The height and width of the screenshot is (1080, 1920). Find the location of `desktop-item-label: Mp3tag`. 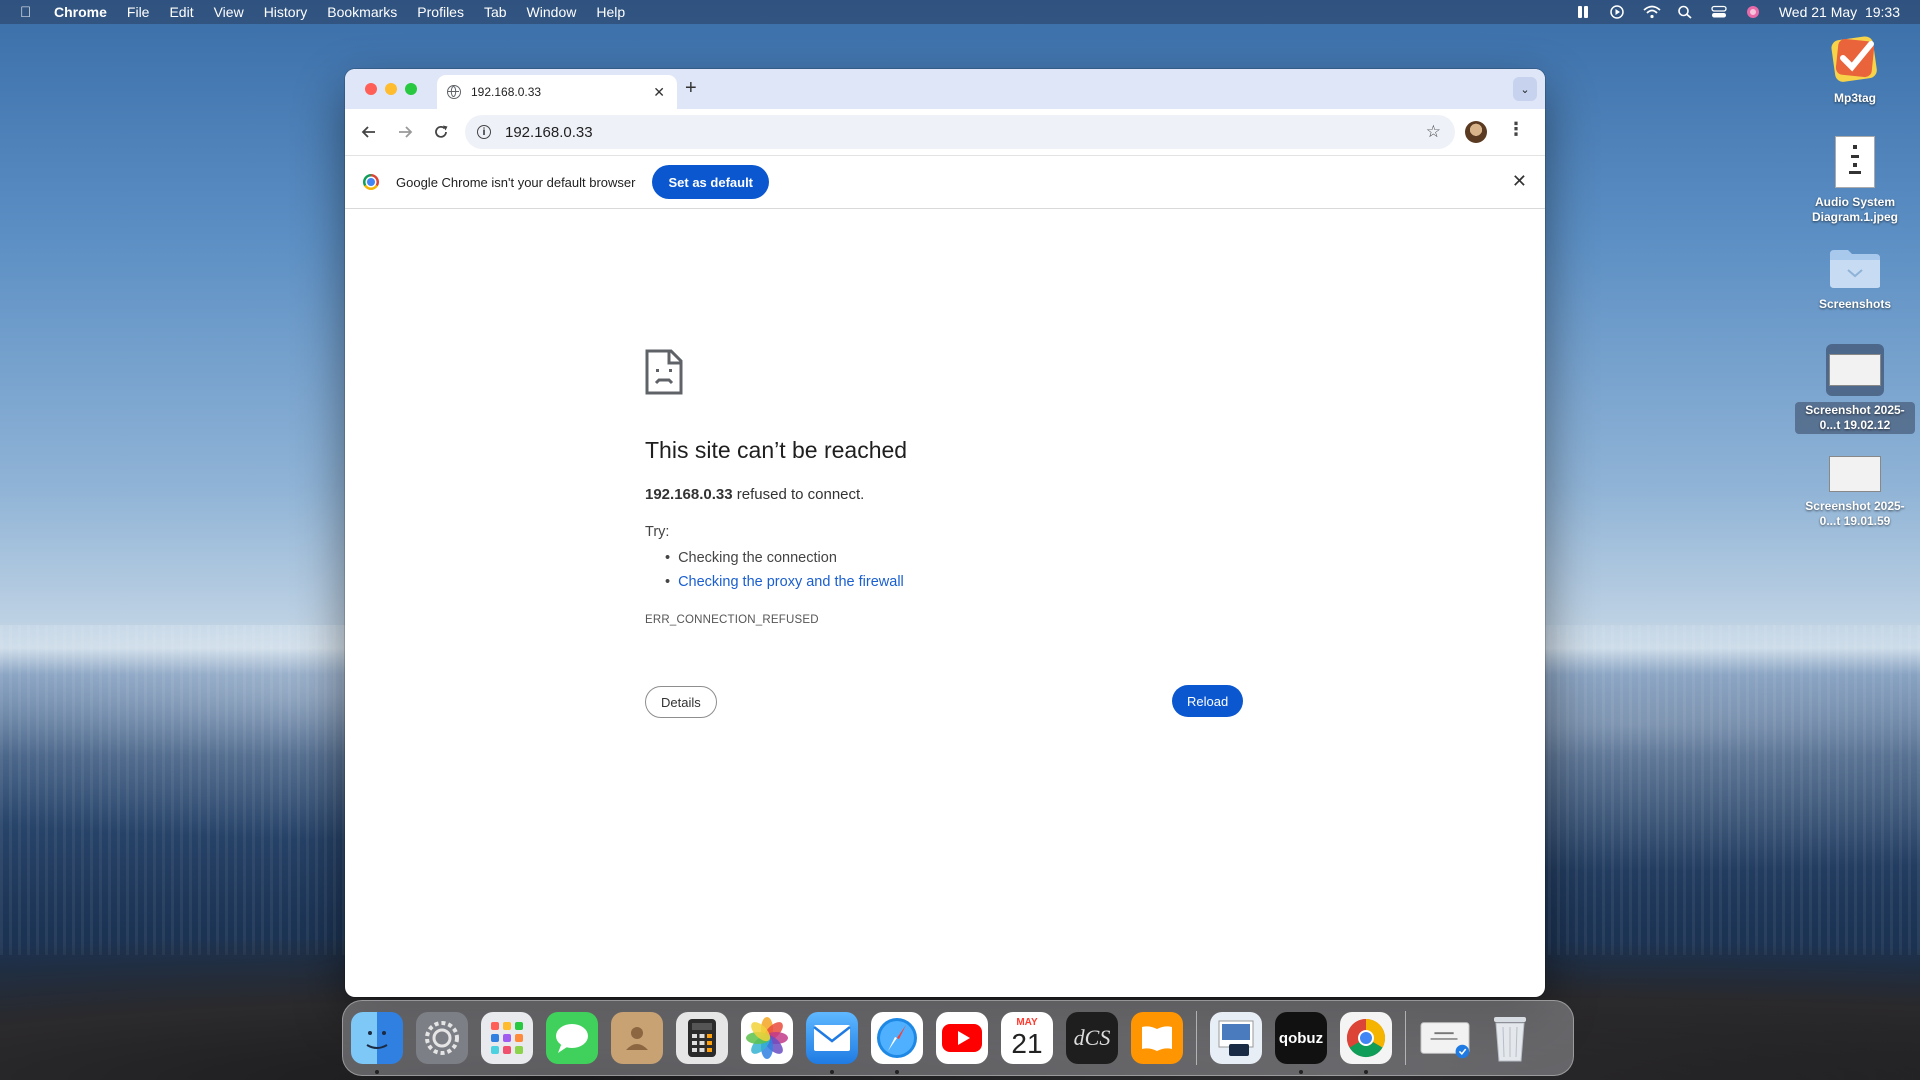

desktop-item-label: Mp3tag is located at coordinates (1855, 98).